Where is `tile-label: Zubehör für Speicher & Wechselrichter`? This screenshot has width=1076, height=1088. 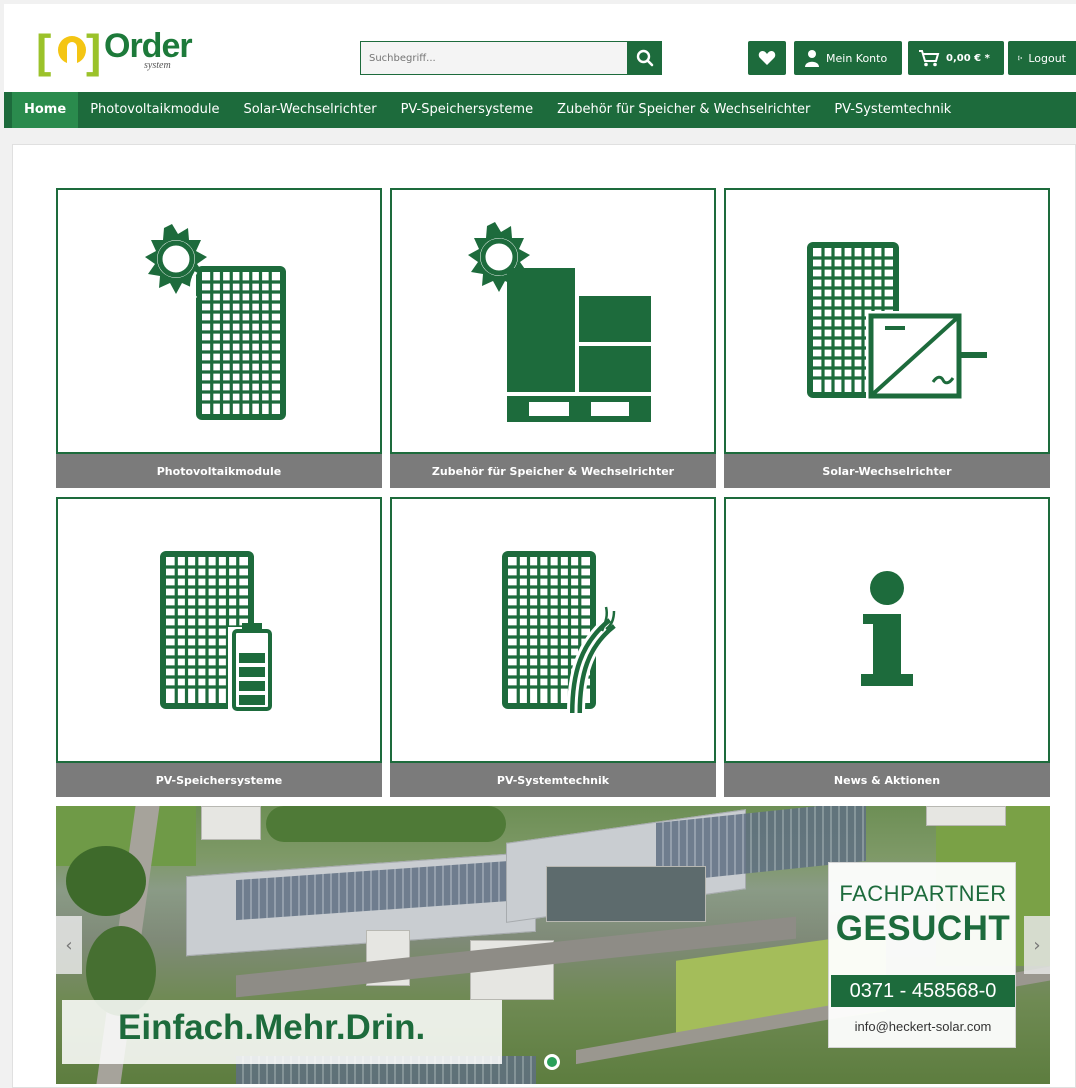 tile-label: Zubehör für Speicher & Wechselrichter is located at coordinates (553, 471).